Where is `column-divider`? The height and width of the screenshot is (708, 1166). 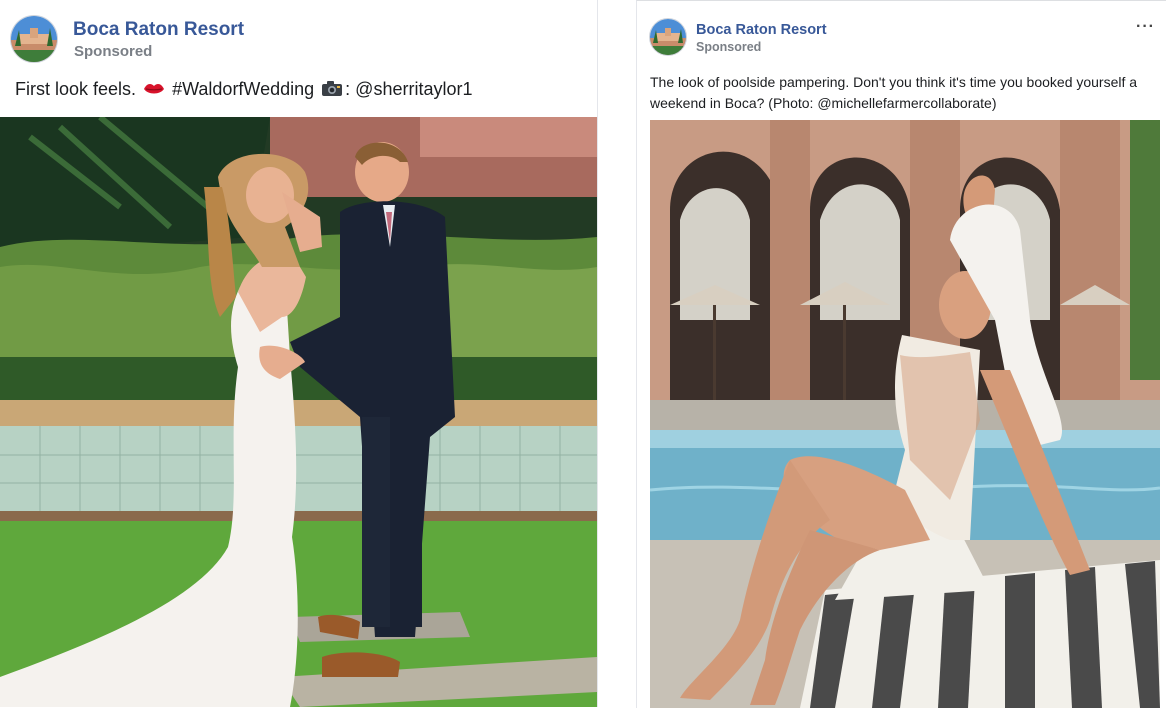
column-divider is located at coordinates (597, 353).